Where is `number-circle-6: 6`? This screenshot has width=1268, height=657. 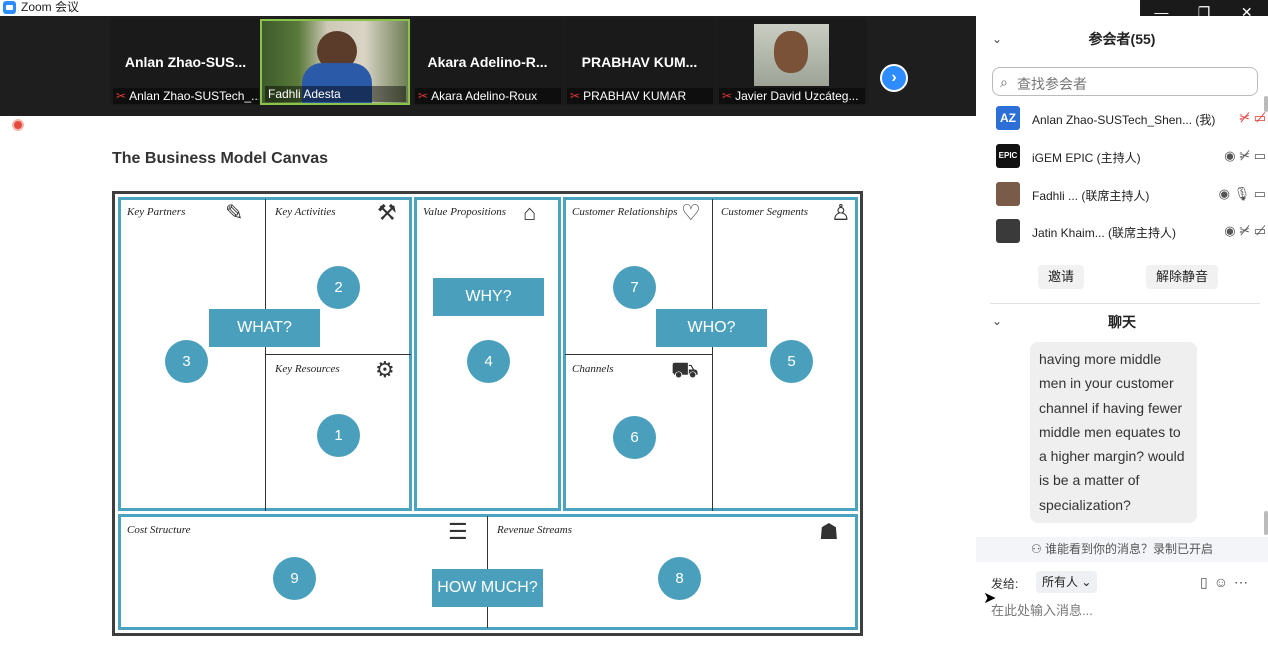 number-circle-6: 6 is located at coordinates (634, 437).